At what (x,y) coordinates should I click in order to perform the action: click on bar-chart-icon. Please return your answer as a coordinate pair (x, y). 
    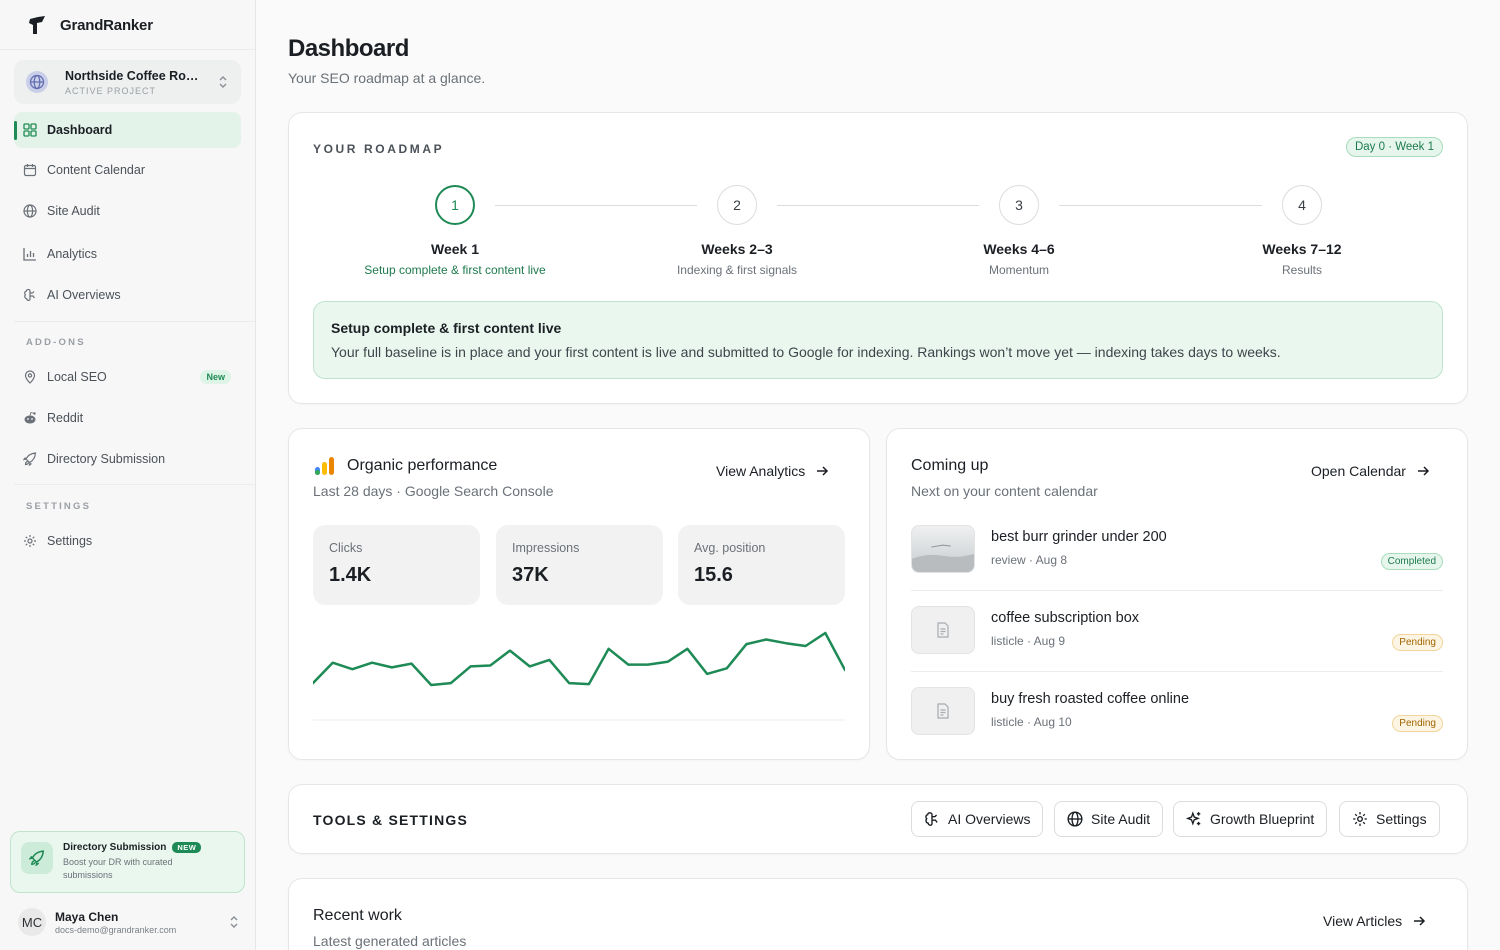
    Looking at the image, I should click on (30, 254).